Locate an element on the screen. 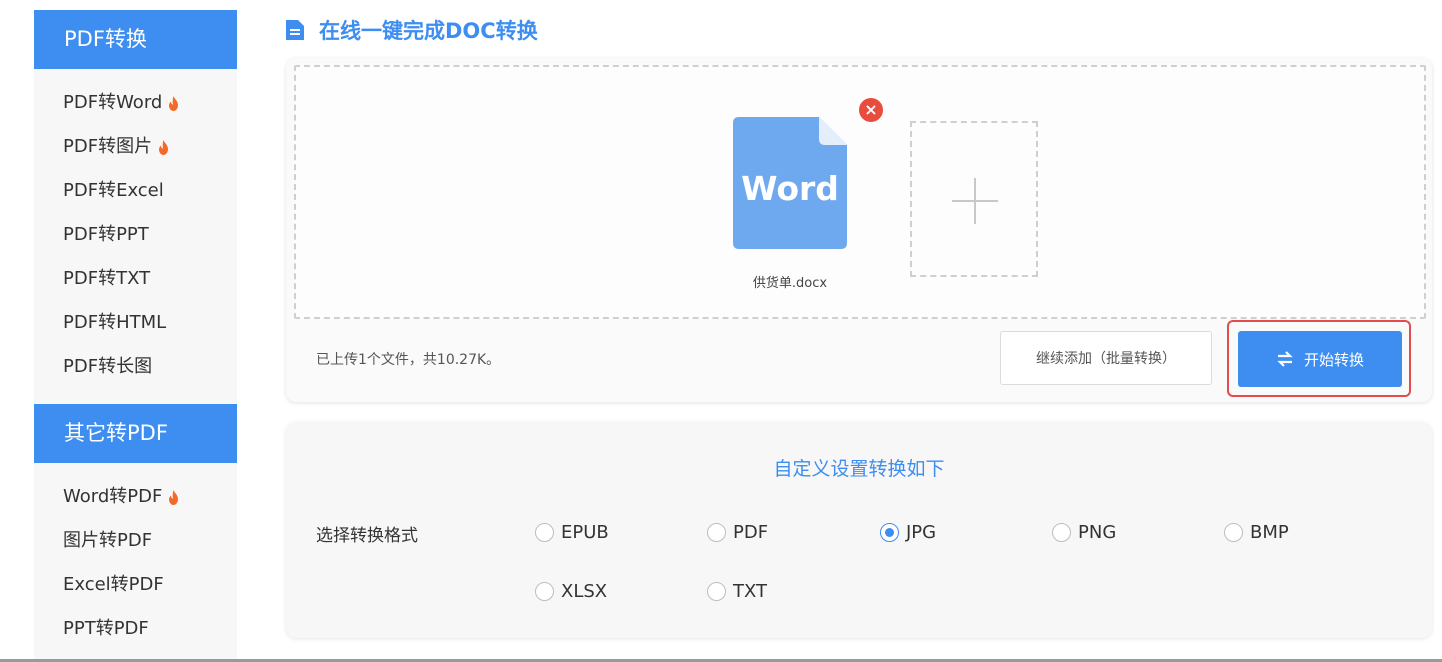 The height and width of the screenshot is (662, 1442). file-card: Word is located at coordinates (790, 183).